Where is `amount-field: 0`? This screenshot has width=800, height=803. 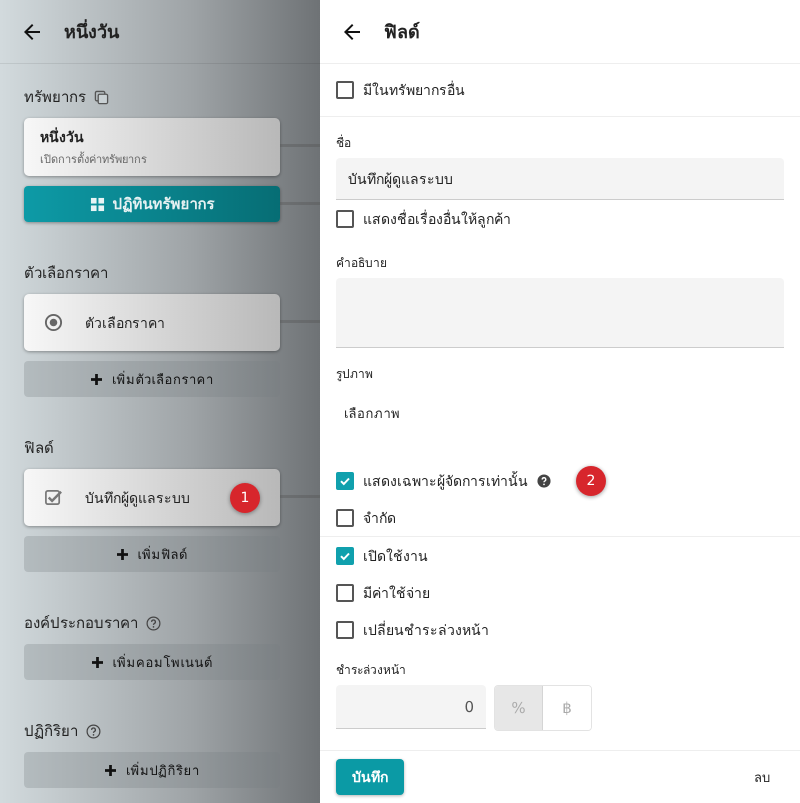
amount-field: 0 is located at coordinates (411, 707).